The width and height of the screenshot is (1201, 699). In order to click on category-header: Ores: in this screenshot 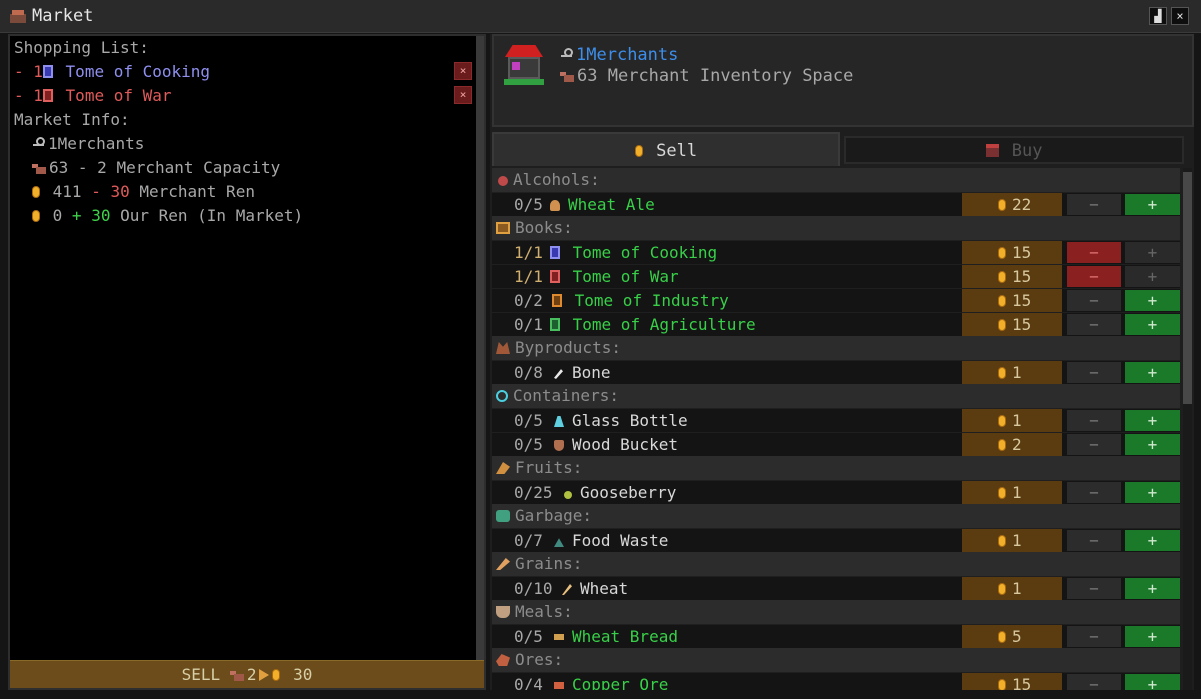, I will do `click(836, 660)`.